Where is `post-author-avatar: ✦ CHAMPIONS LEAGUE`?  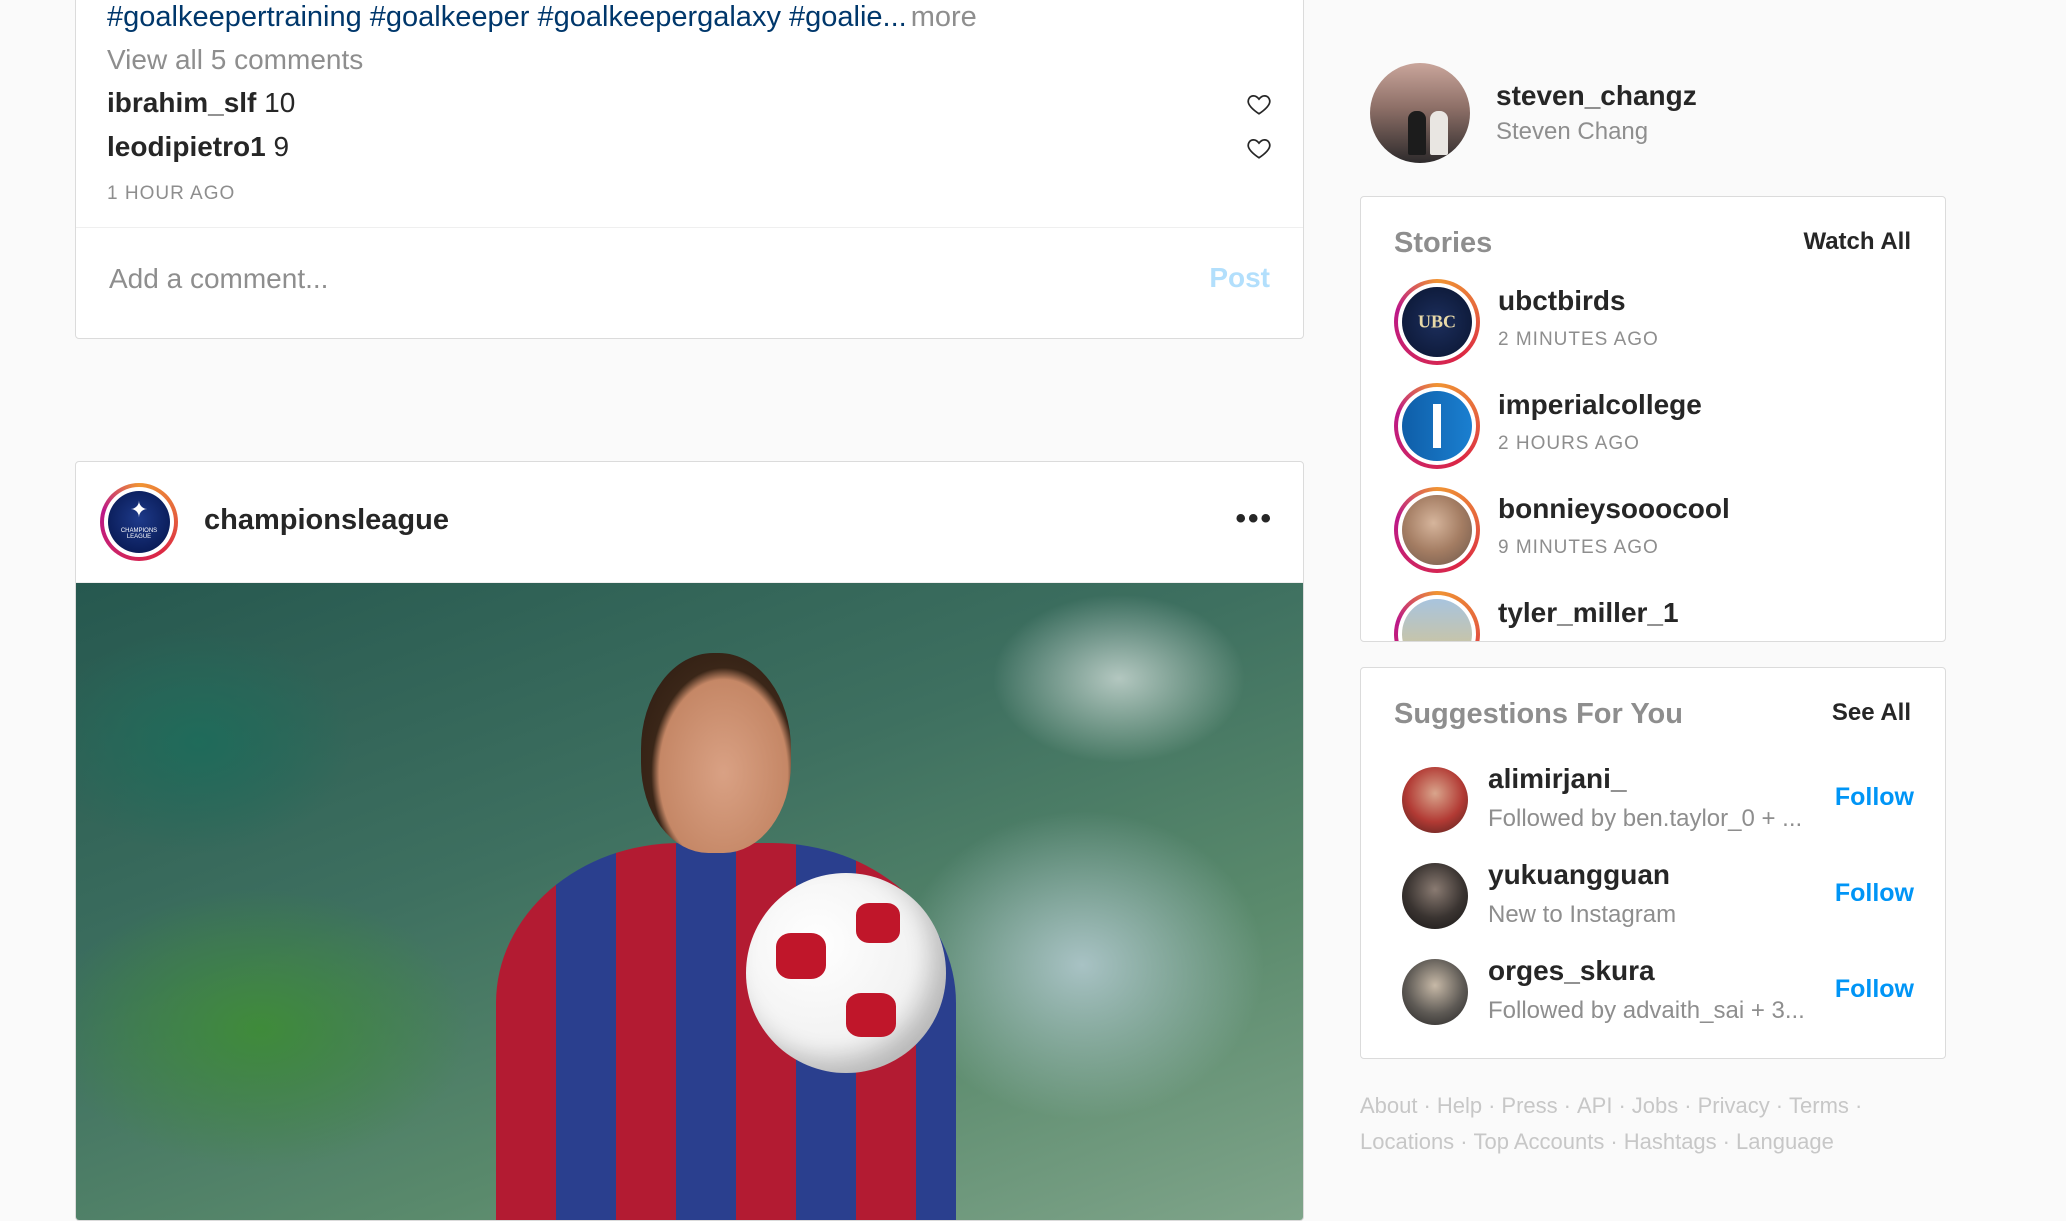 post-author-avatar: ✦ CHAMPIONS LEAGUE is located at coordinates (139, 522).